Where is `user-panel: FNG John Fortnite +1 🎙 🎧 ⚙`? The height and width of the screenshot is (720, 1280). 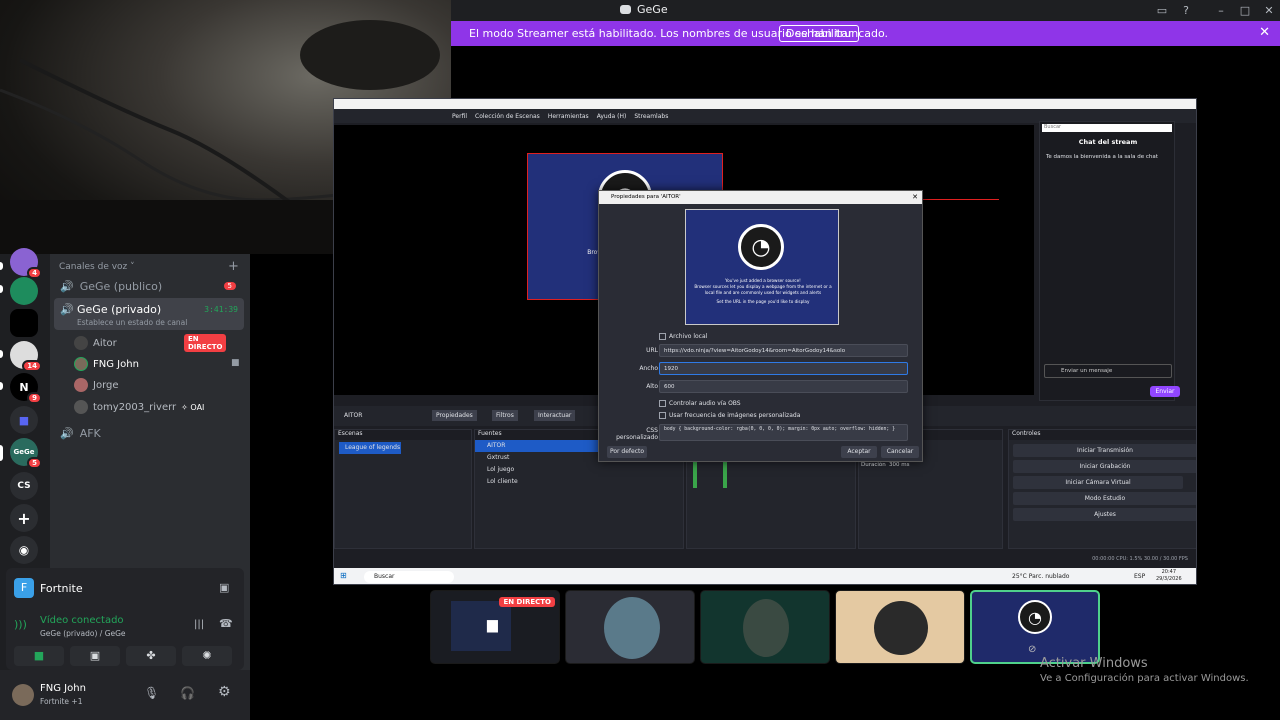 user-panel: FNG John Fortnite +1 🎙 🎧 ⚙ is located at coordinates (125, 695).